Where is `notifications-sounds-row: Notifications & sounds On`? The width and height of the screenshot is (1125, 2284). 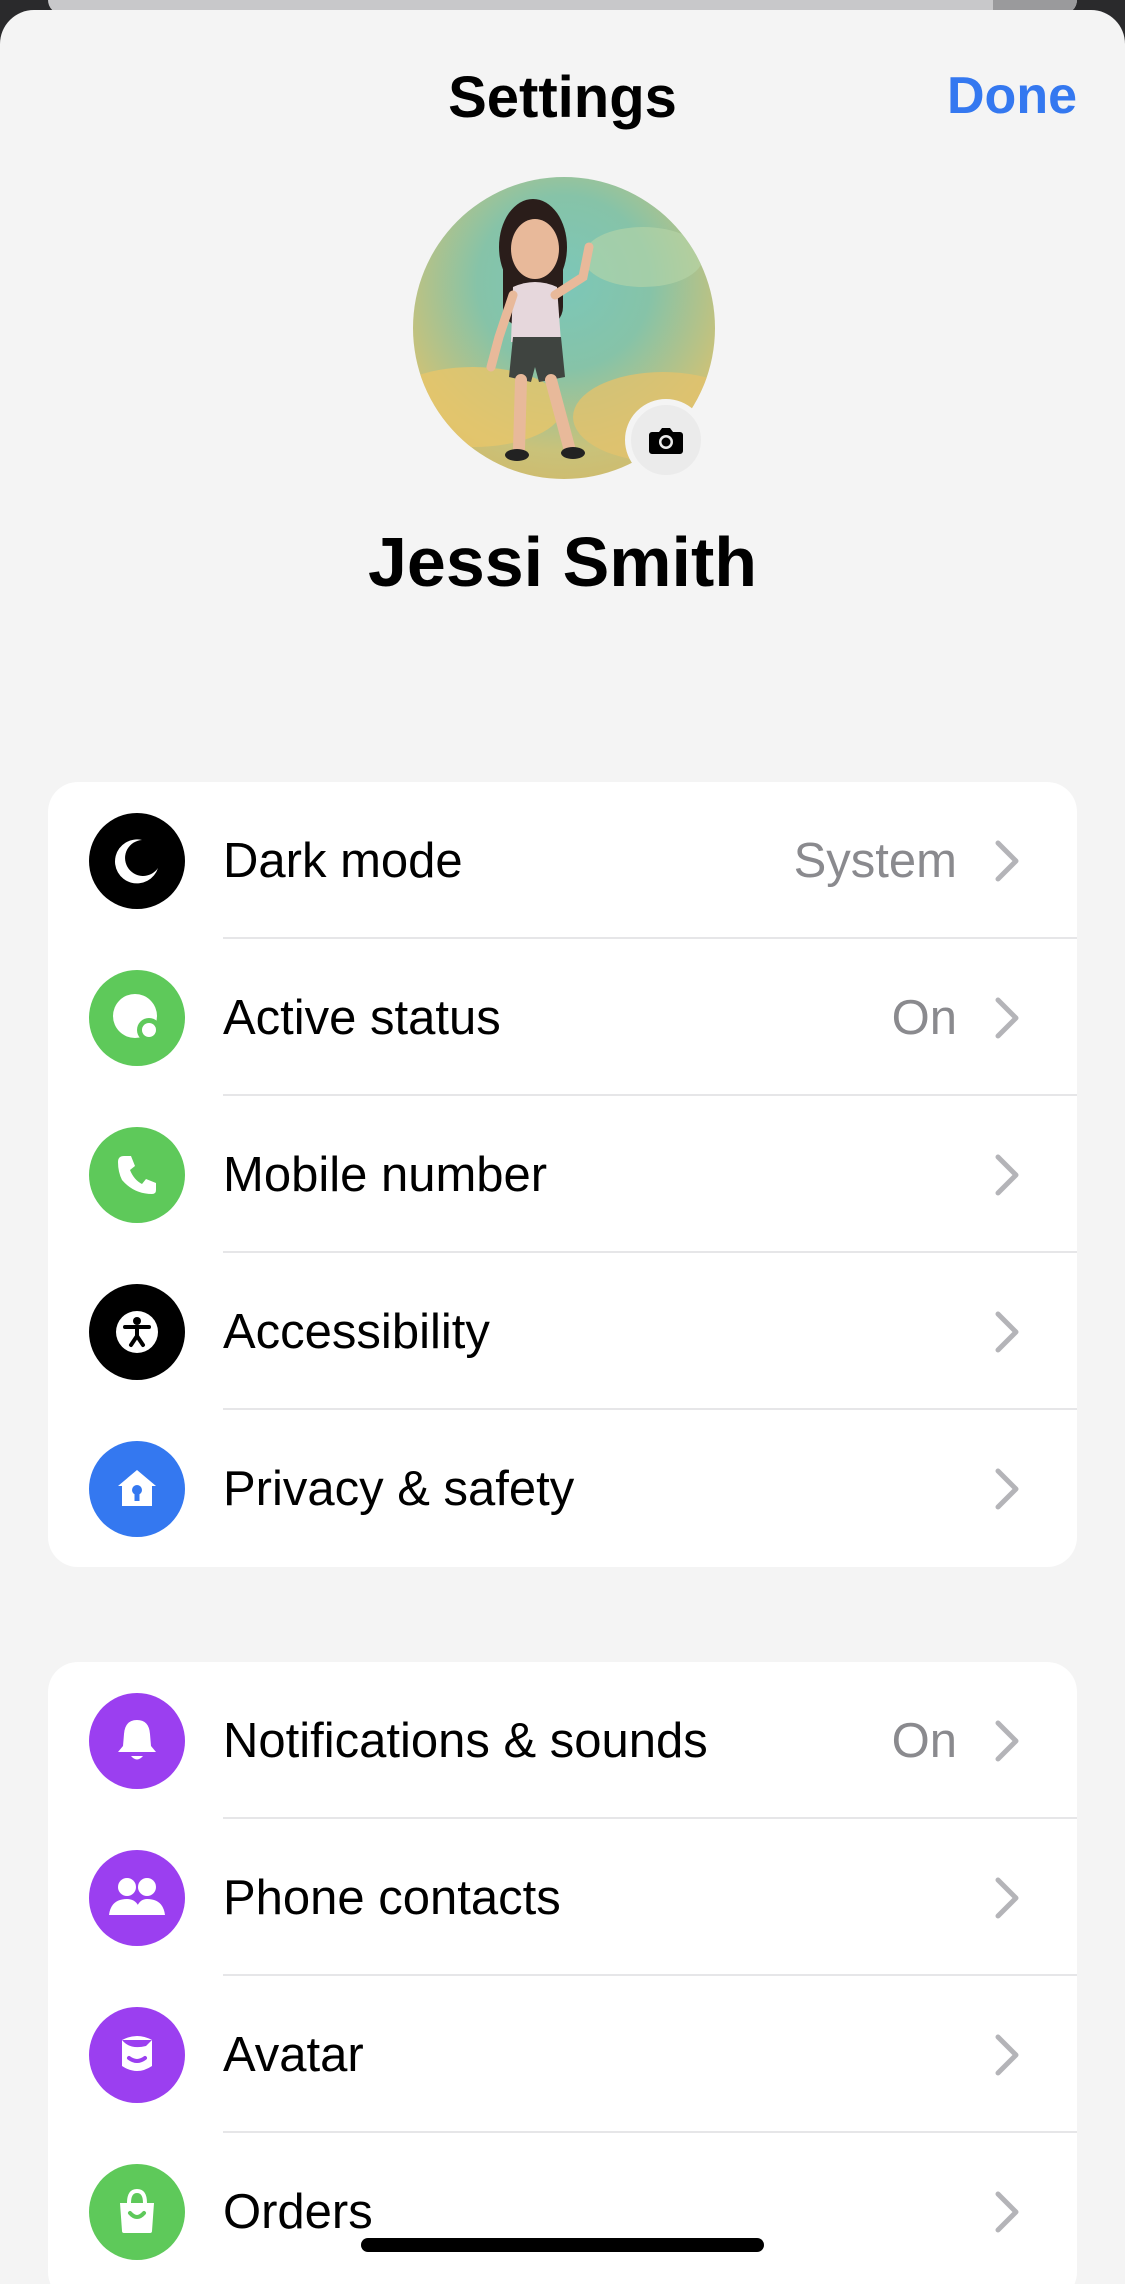
notifications-sounds-row: Notifications & sounds On is located at coordinates (562, 1740).